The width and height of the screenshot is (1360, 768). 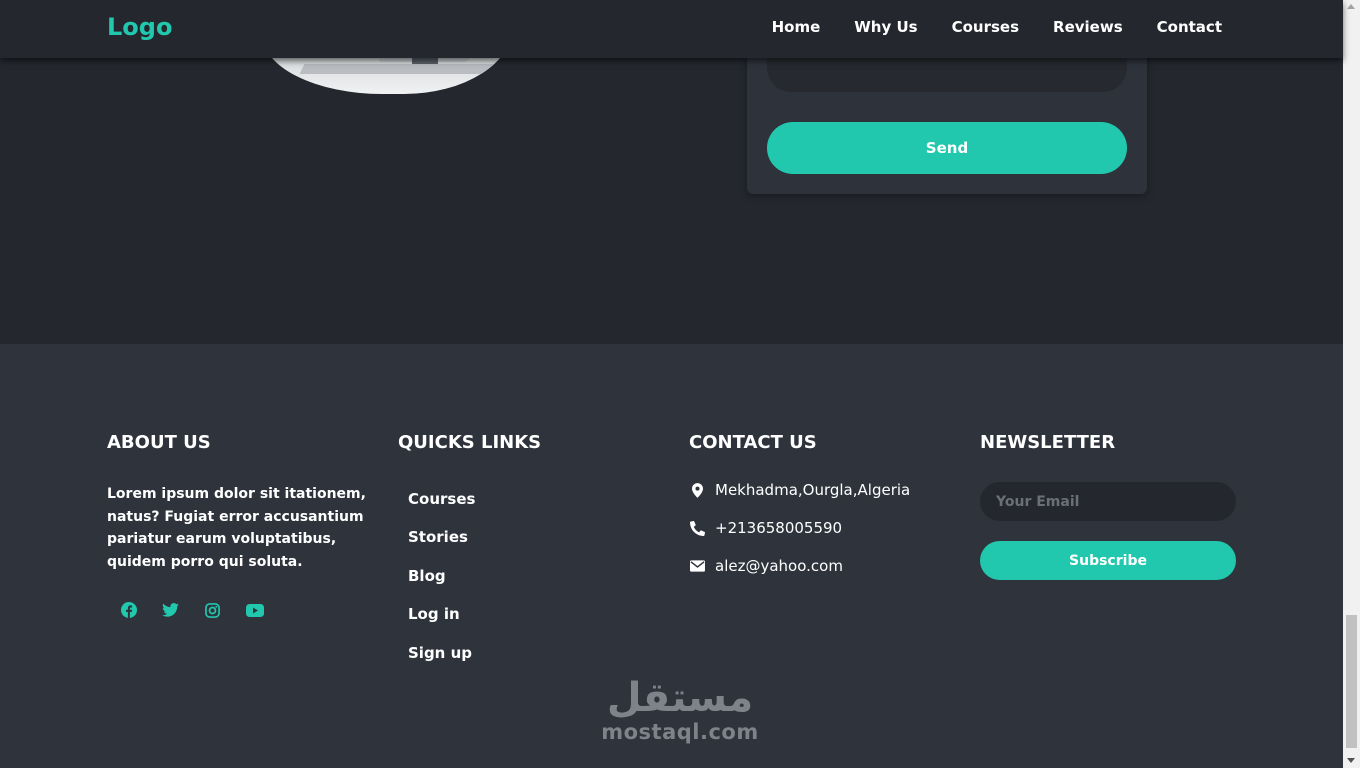 I want to click on watermark-logo: مستقل mostaql.com, so click(x=680, y=710).